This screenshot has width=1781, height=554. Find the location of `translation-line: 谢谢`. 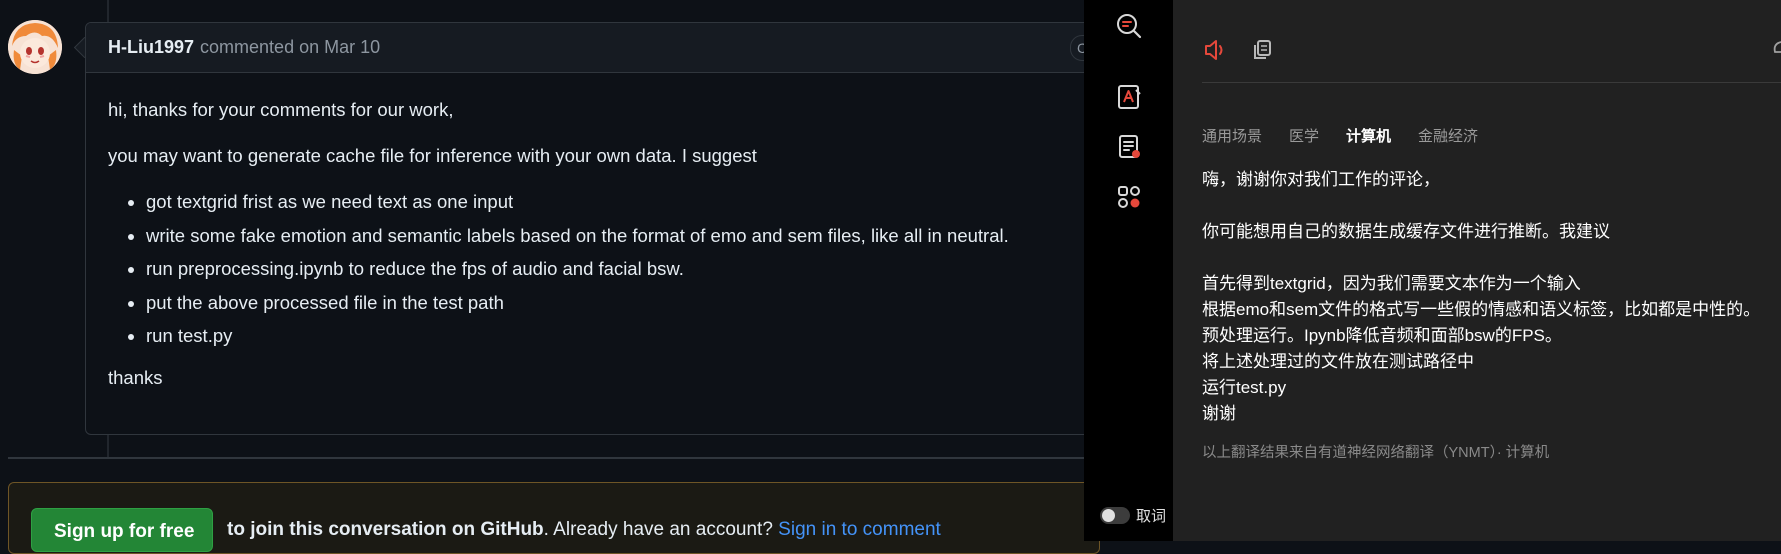

translation-line: 谢谢 is located at coordinates (1219, 413).